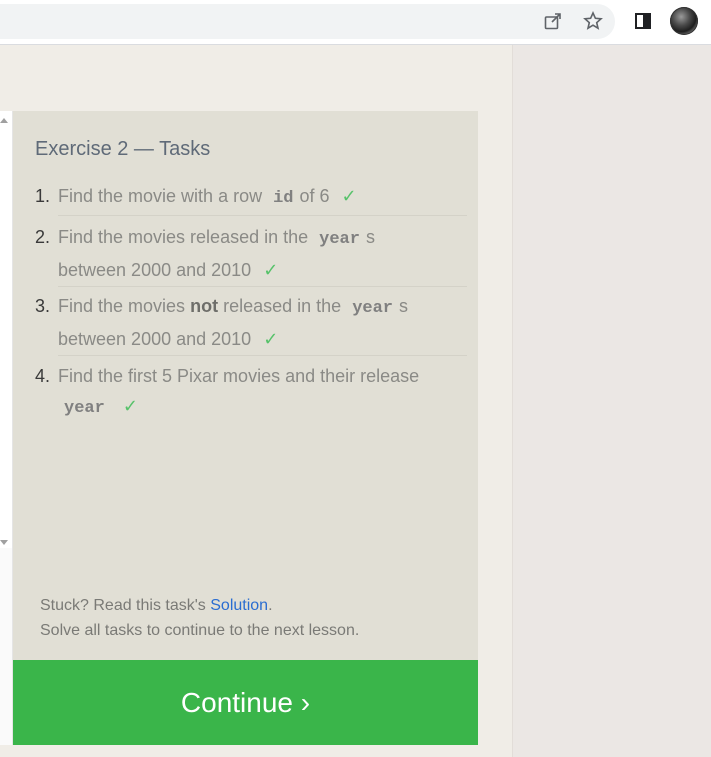 The width and height of the screenshot is (711, 757). Describe the element at coordinates (4, 120) in the screenshot. I see `scroll-up-arrow-icon` at that location.